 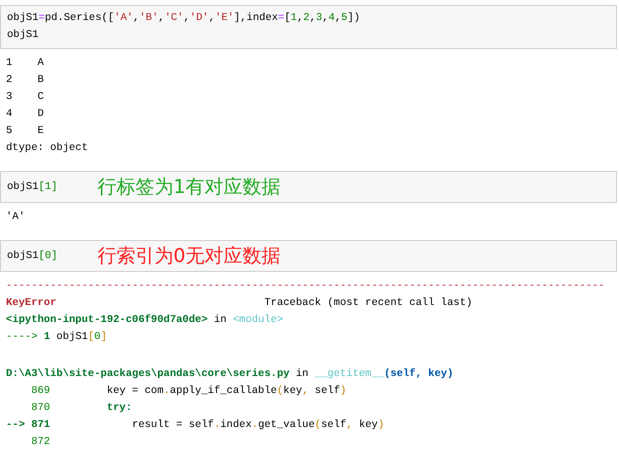 What do you see at coordinates (23, 35) in the screenshot?
I see `code-line: objS1` at bounding box center [23, 35].